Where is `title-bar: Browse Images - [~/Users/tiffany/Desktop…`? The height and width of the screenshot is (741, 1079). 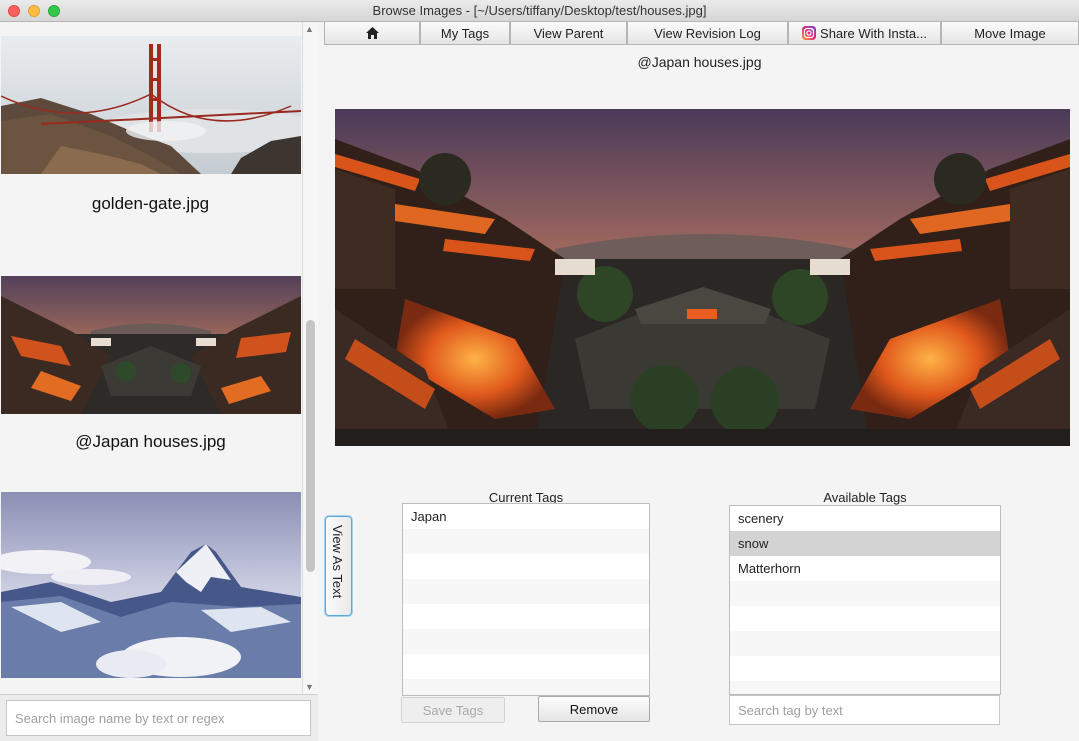 title-bar: Browse Images - [~/Users/tiffany/Desktop… is located at coordinates (539, 11).